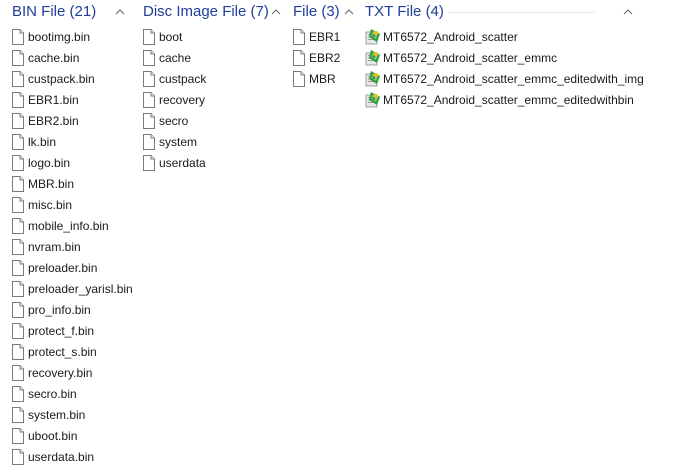  I want to click on group-title-txt: TXT File (4), so click(404, 11).